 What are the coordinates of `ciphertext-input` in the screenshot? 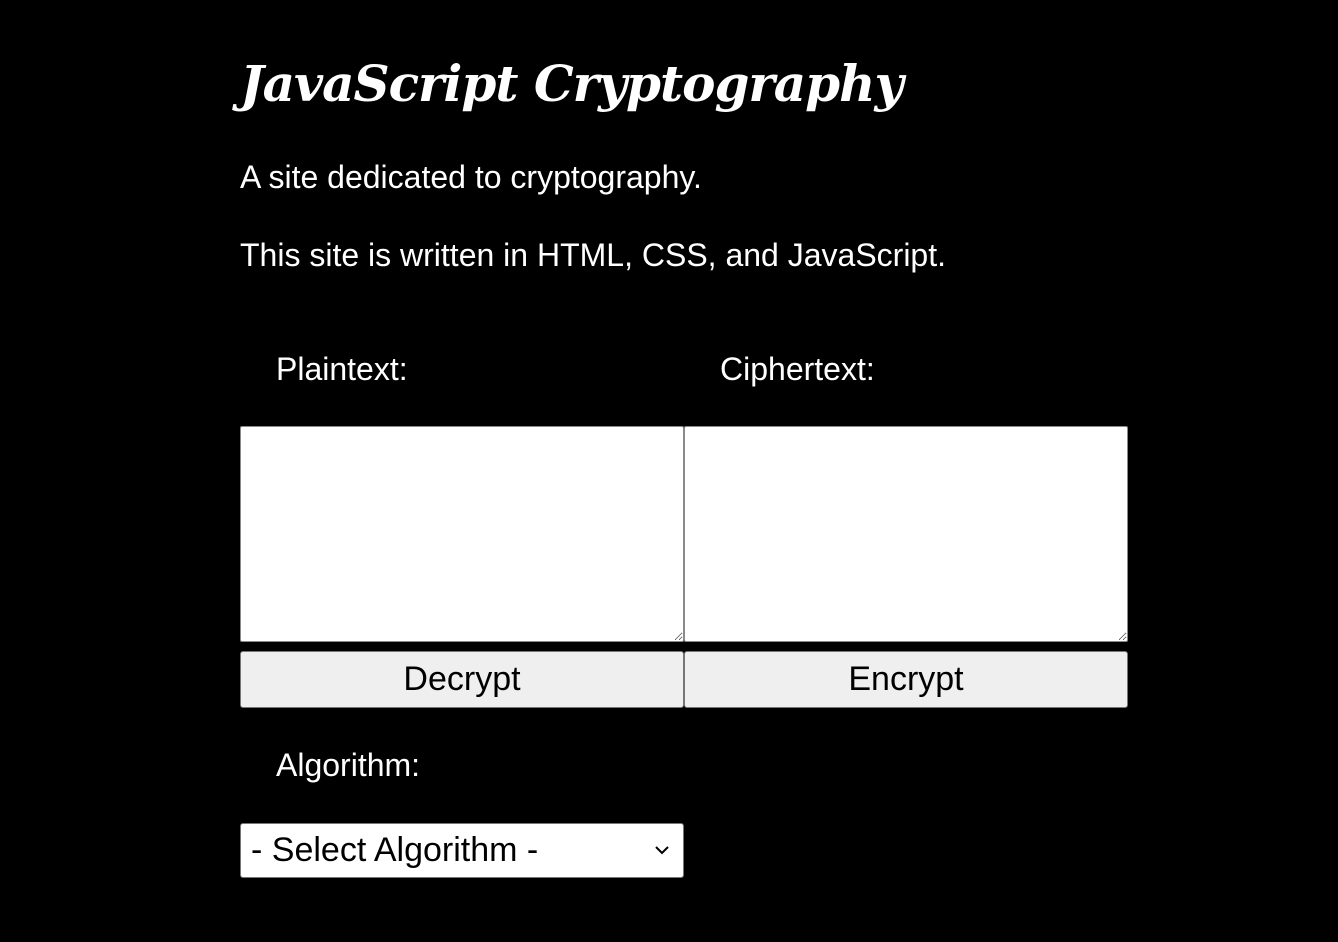 It's located at (906, 534).